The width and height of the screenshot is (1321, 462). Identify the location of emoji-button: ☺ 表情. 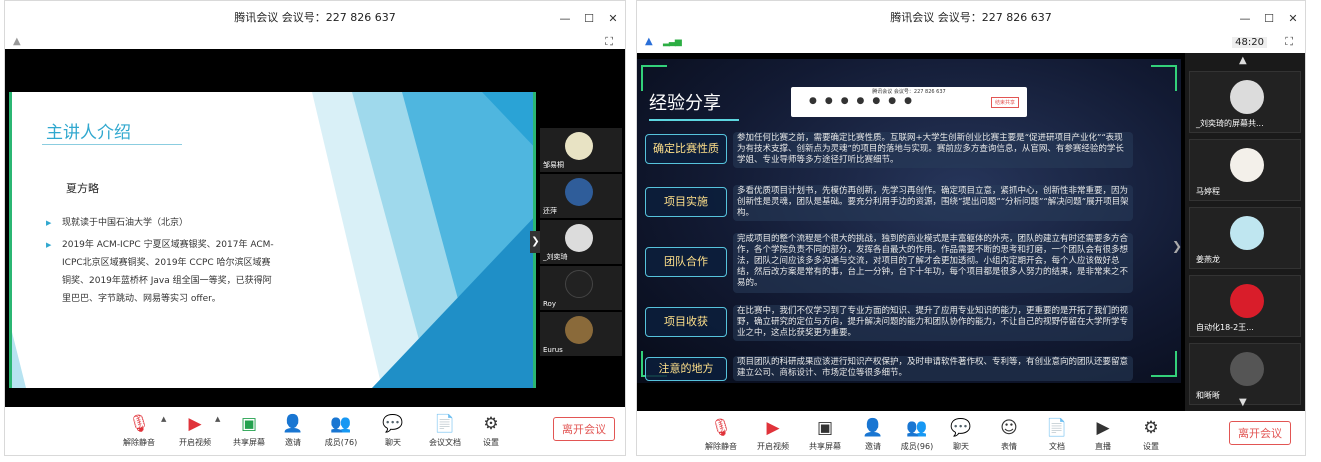
(1009, 434).